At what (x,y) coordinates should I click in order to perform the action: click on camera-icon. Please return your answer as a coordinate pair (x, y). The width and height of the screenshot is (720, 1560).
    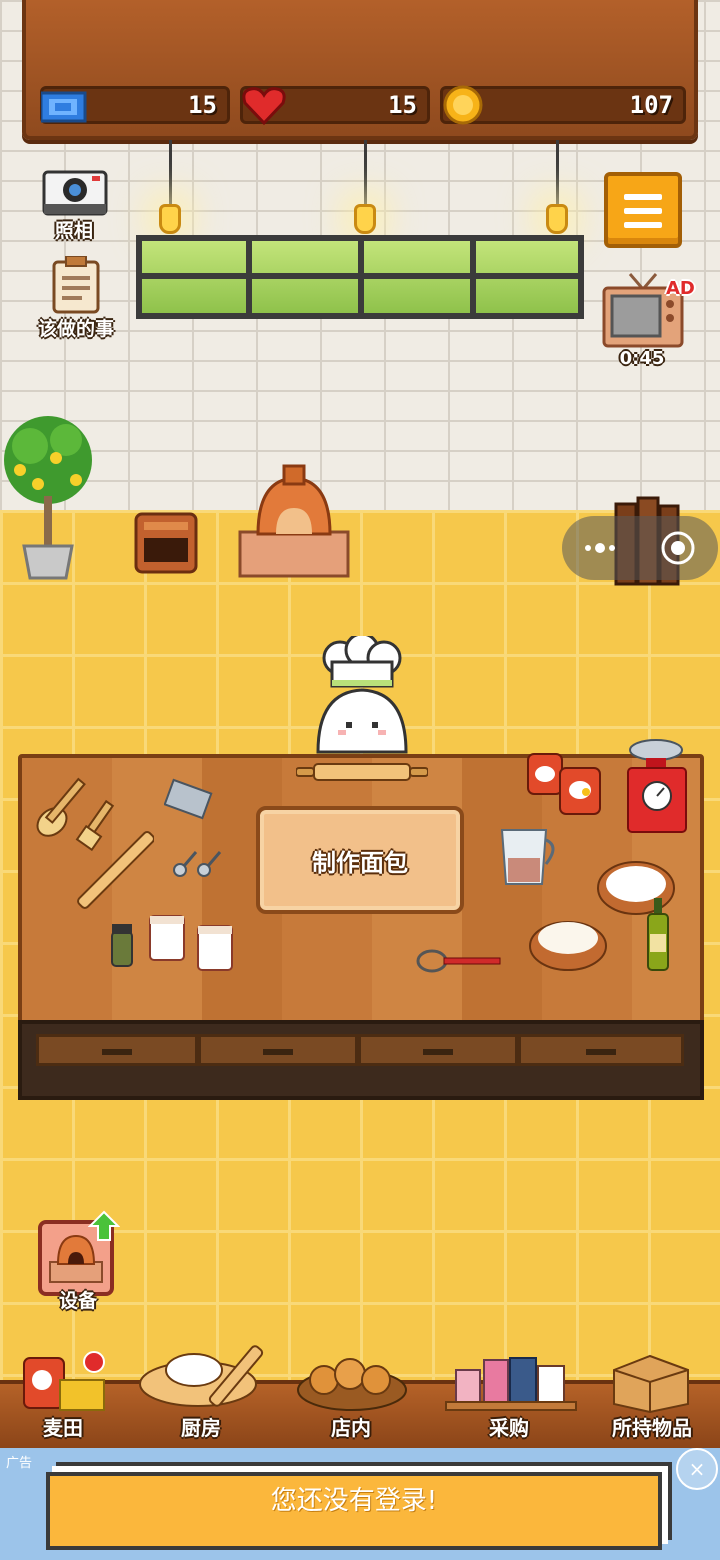
    Looking at the image, I should click on (75, 193).